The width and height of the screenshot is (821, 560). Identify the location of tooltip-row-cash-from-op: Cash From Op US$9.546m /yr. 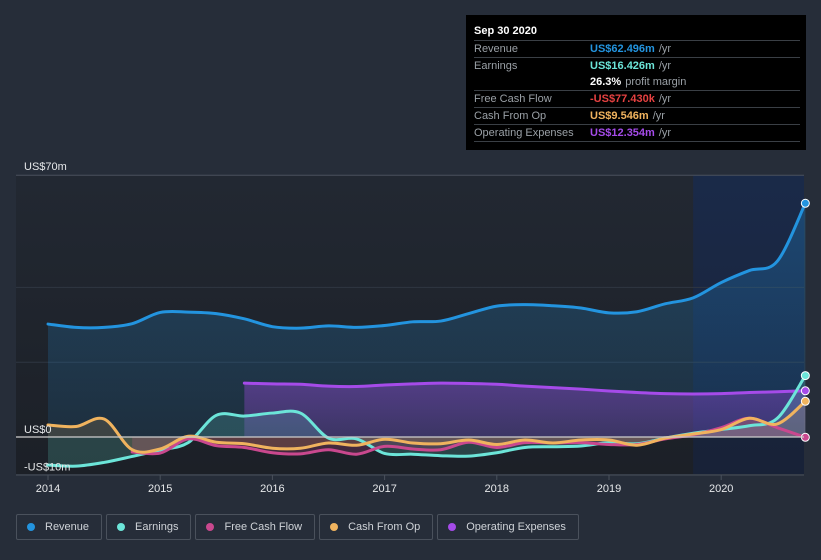
(637, 116).